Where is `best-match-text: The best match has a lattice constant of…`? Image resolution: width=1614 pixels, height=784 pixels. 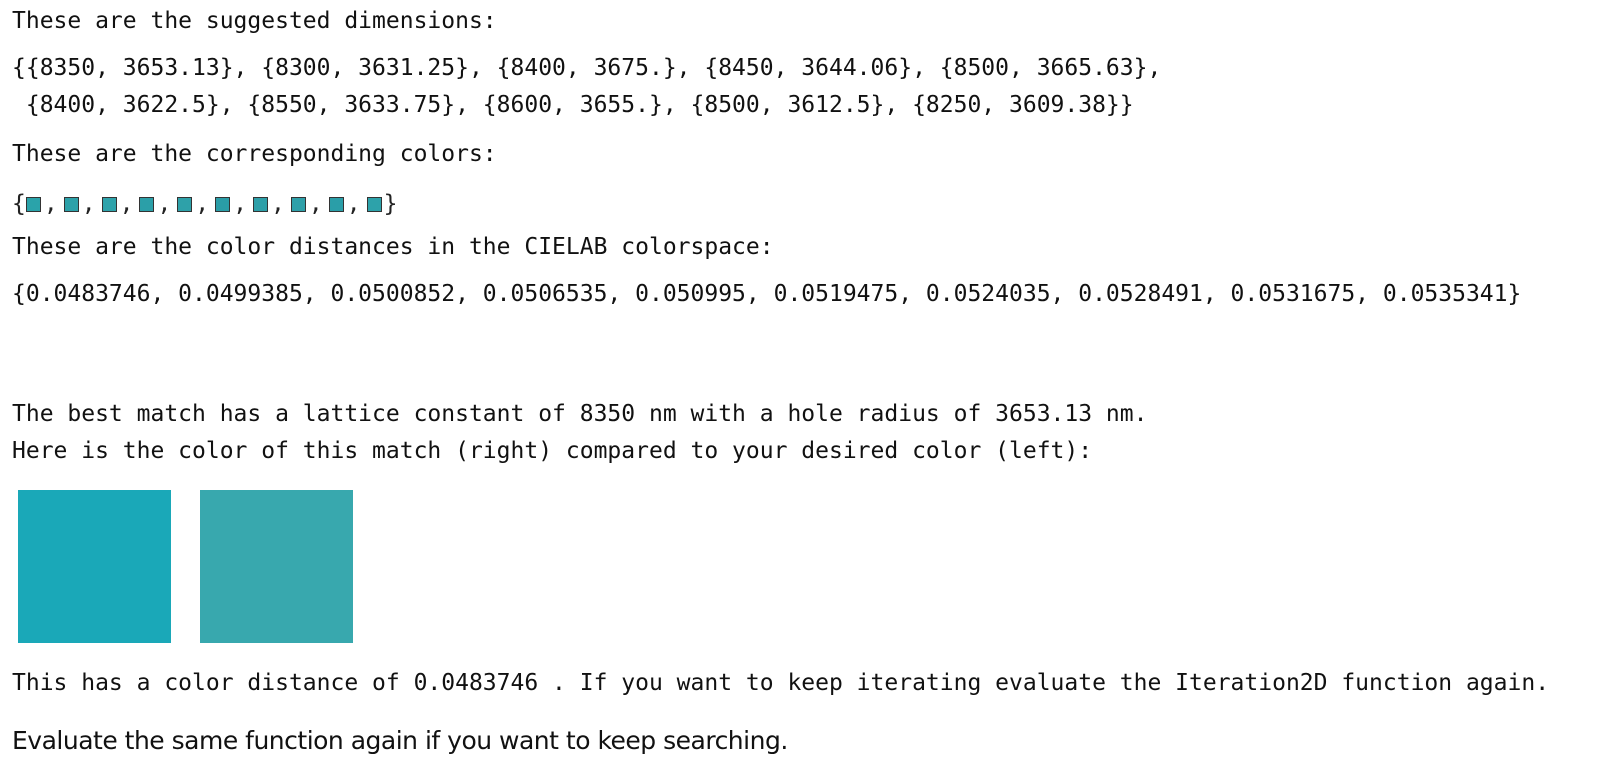
best-match-text: The best match has a lattice constant of… is located at coordinates (580, 414).